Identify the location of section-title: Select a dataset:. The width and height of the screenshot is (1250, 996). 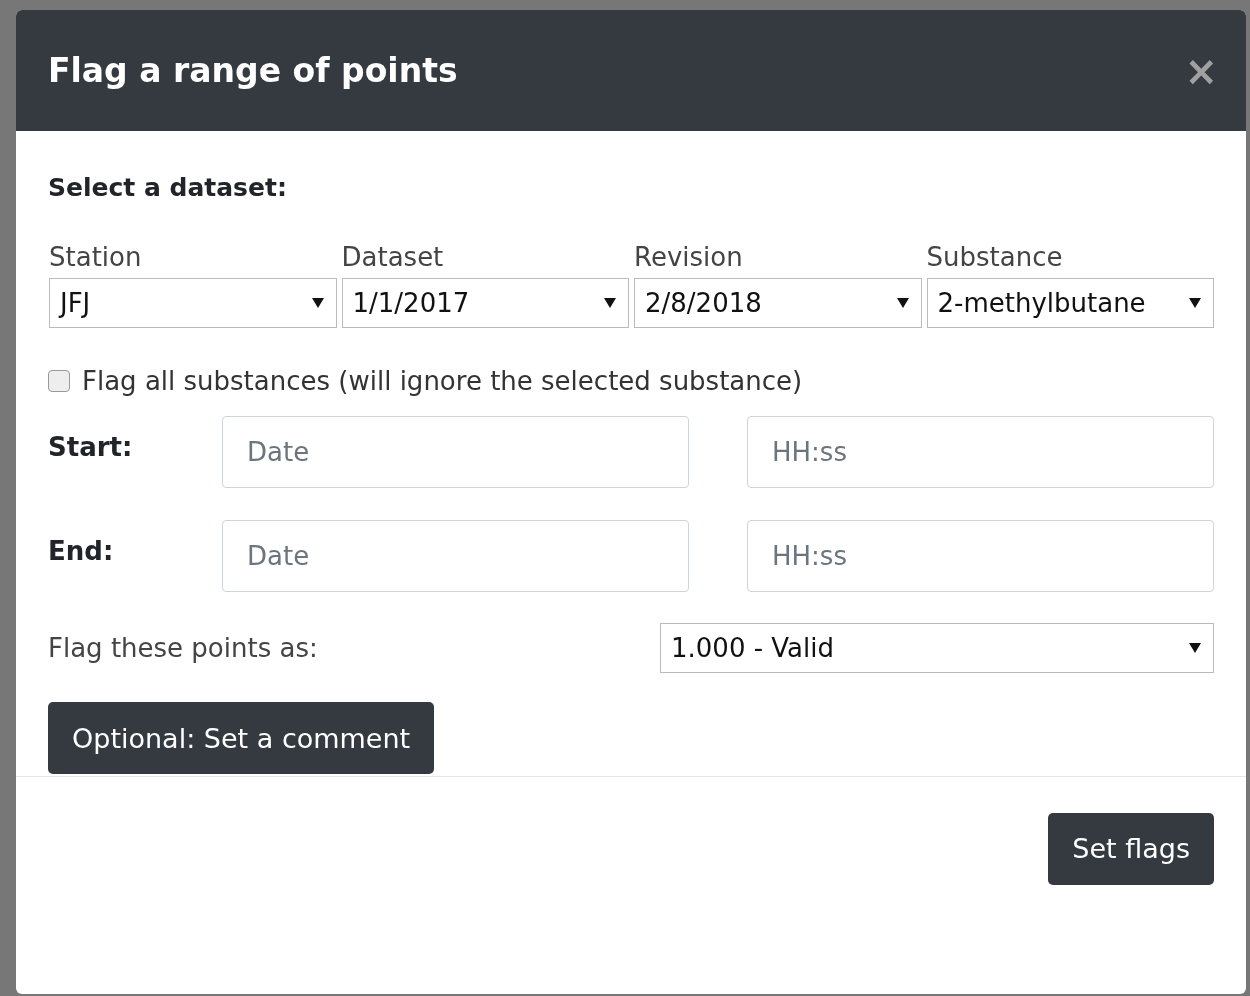
(168, 187).